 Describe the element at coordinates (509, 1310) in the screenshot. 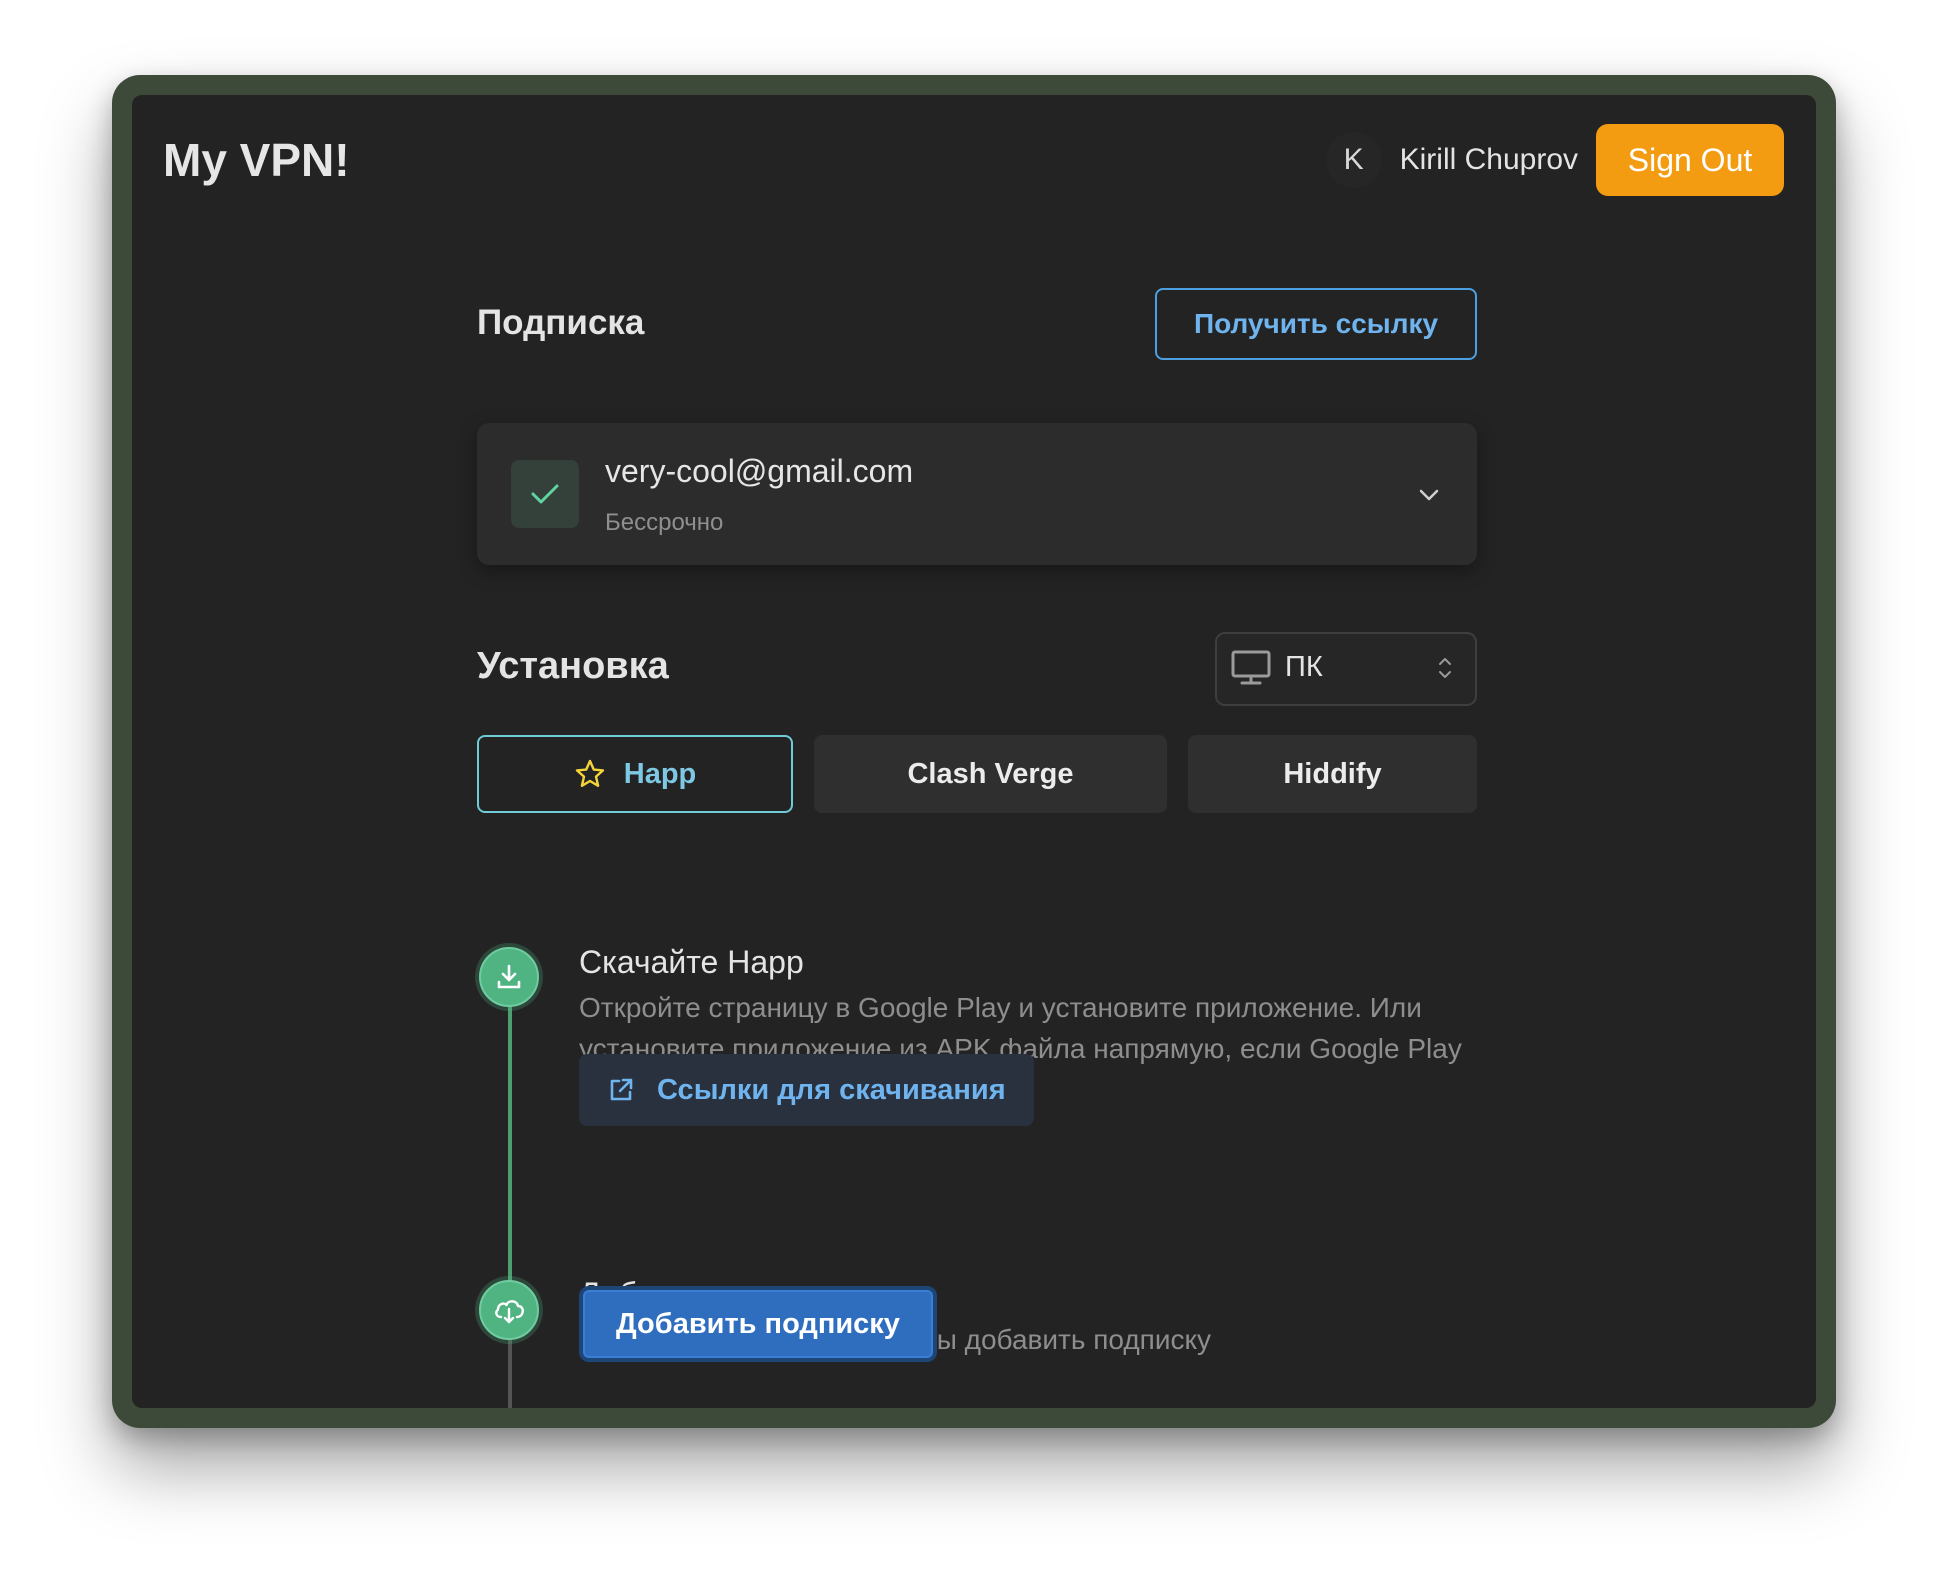

I see `cloud-download-icon` at that location.